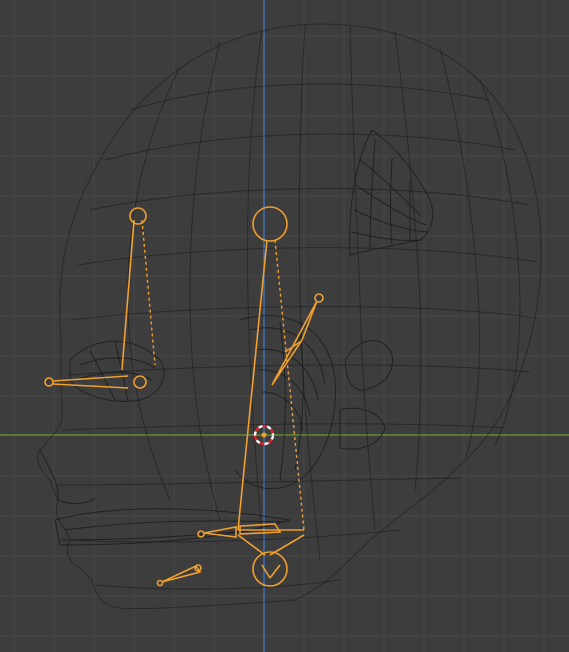 The width and height of the screenshot is (569, 652). I want to click on bone-lip-lower, so click(179, 575).